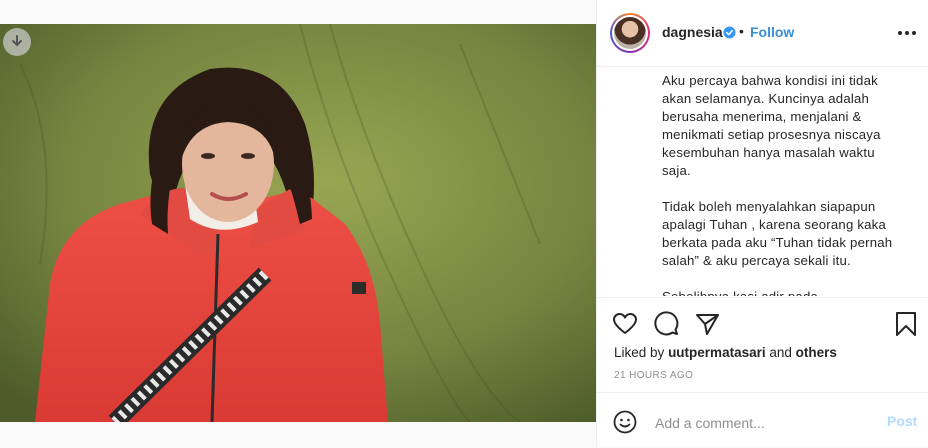 The image size is (928, 448). I want to click on username-link: dagnesia, so click(692, 32).